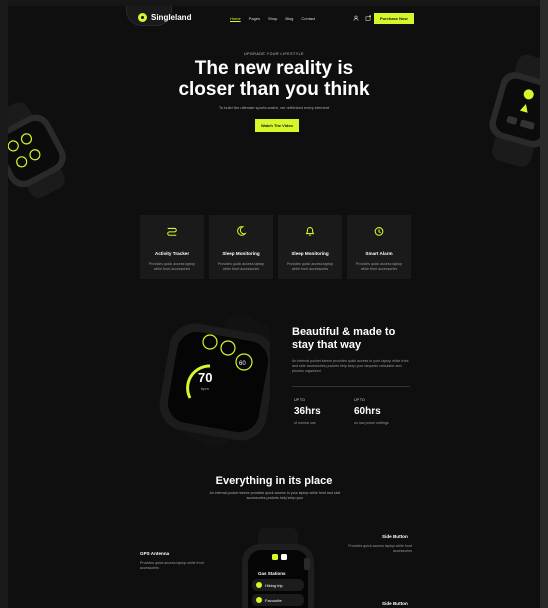 The height and width of the screenshot is (608, 548). I want to click on site-logo: Singleland, so click(164, 17).